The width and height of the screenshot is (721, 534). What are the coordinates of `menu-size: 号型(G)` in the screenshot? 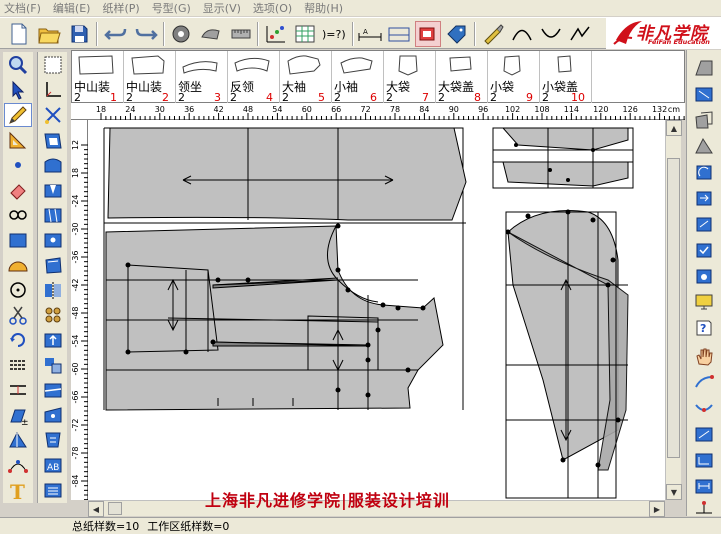 It's located at (171, 8).